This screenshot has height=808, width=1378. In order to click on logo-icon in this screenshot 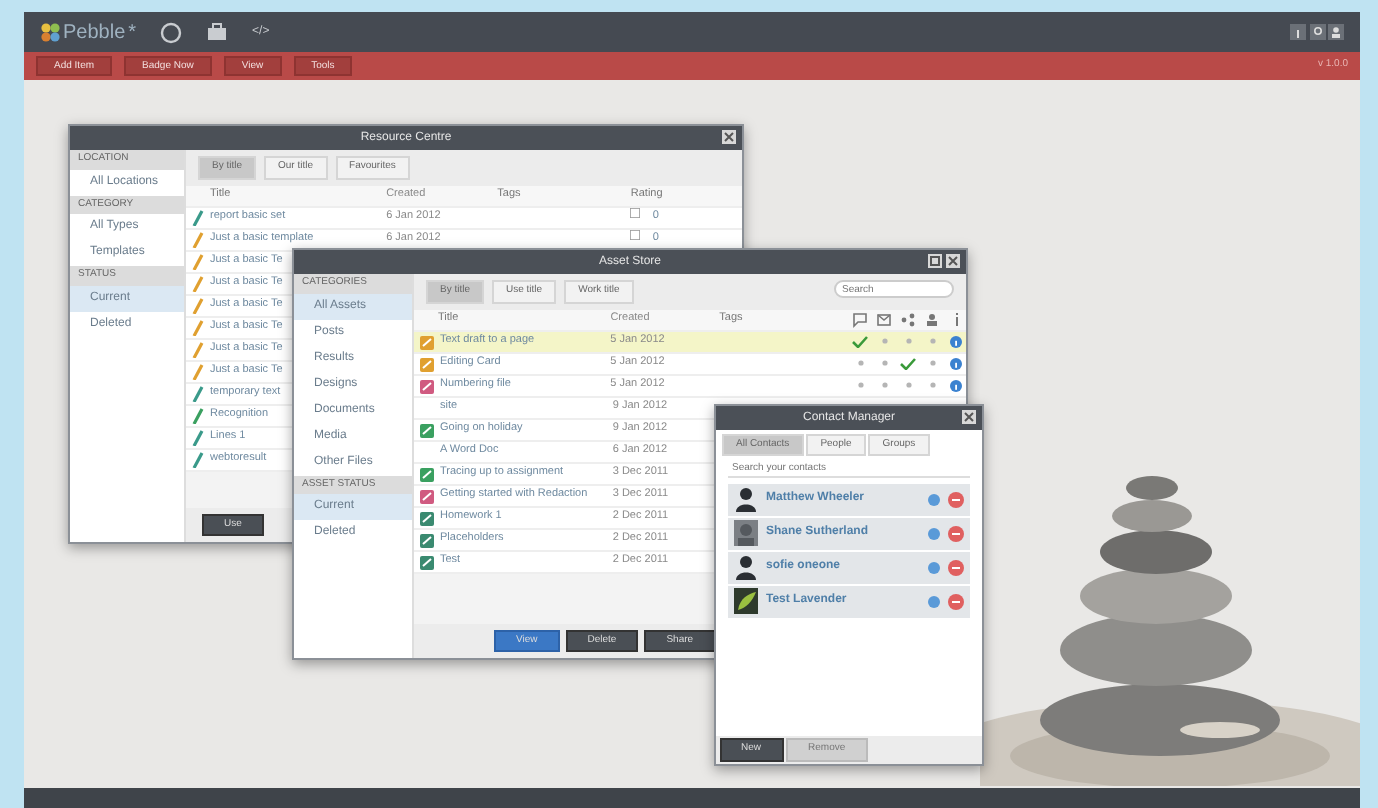, I will do `click(50, 32)`.